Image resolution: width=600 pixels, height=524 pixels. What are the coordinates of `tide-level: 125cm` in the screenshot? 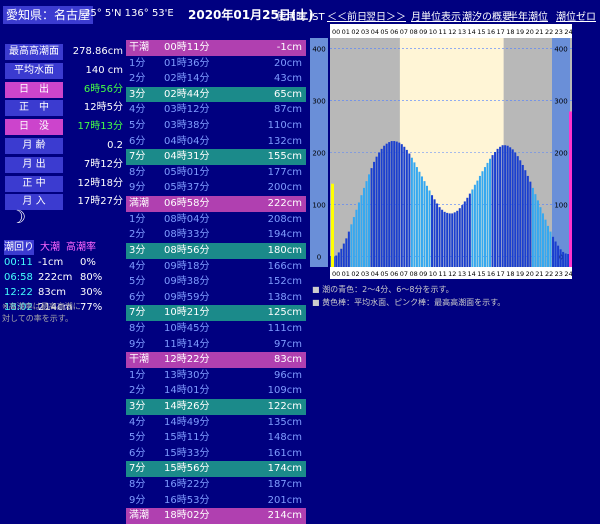 It's located at (284, 313).